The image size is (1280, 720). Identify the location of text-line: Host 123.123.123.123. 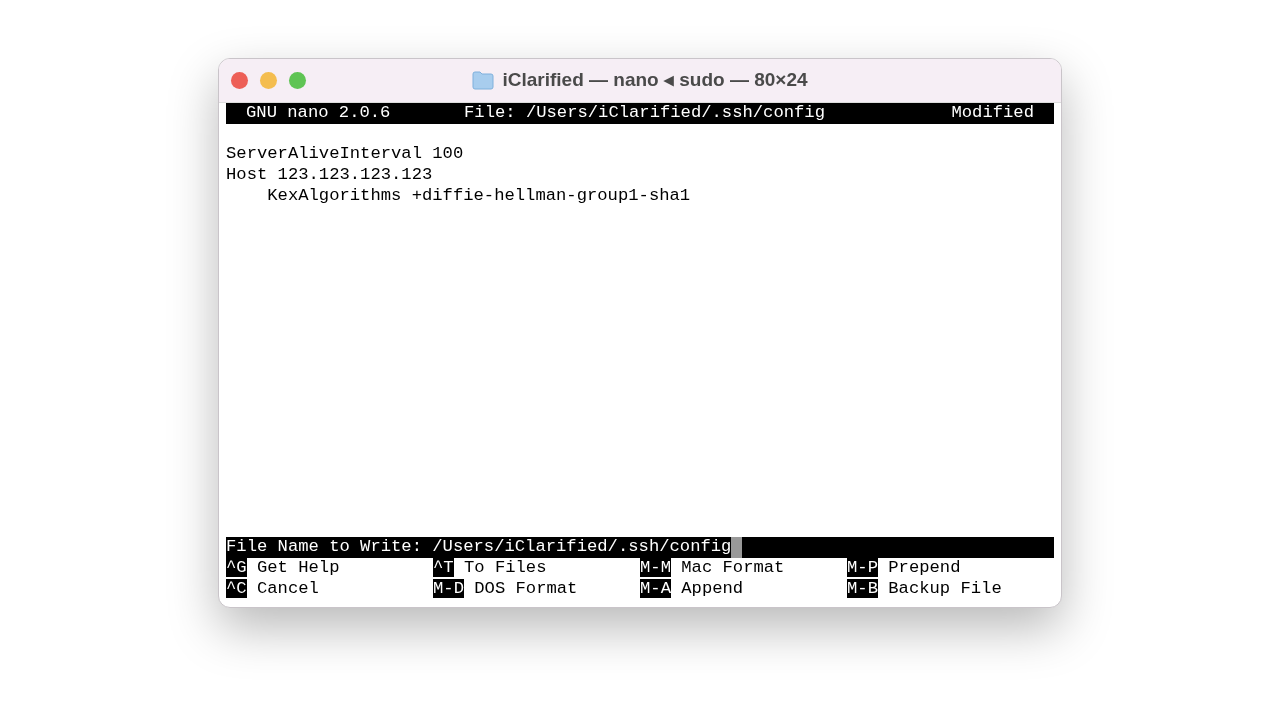
(329, 175).